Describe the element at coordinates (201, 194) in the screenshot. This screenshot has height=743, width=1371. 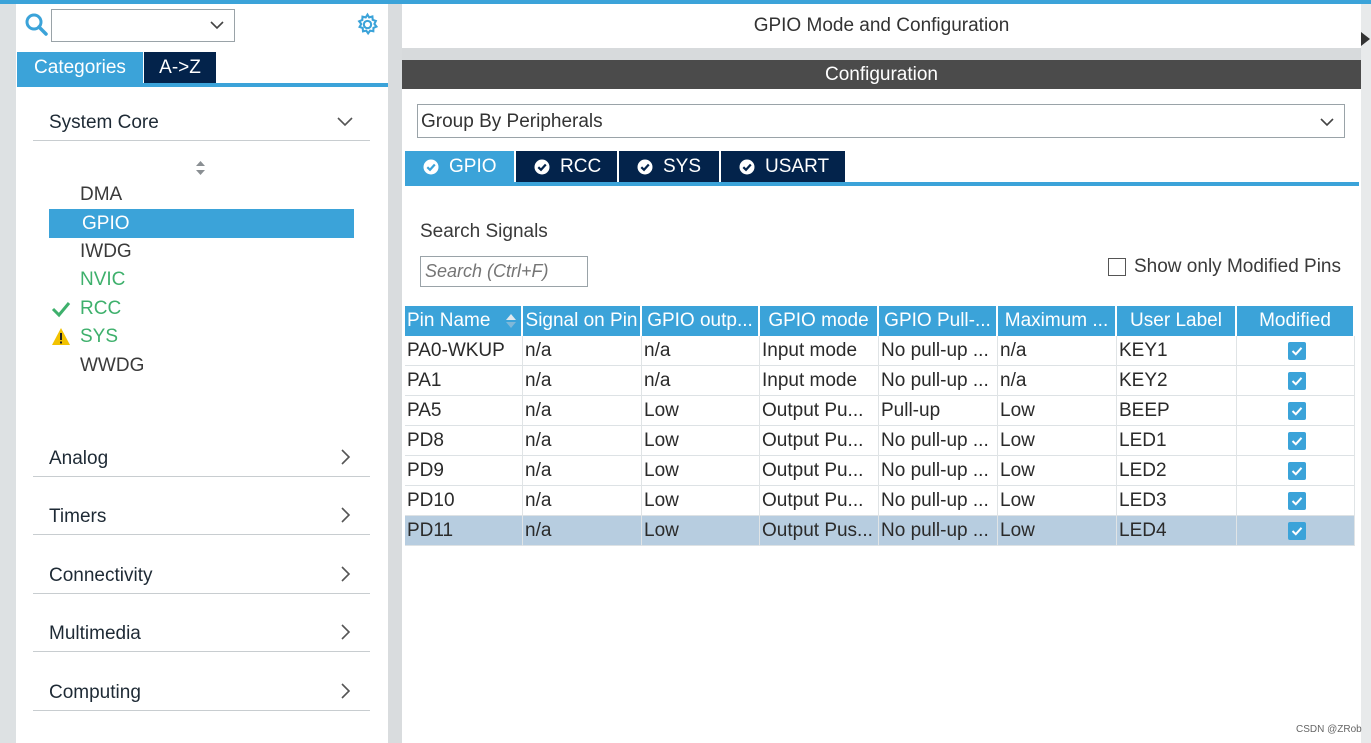
I see `system-core-item-dma: DMA` at that location.